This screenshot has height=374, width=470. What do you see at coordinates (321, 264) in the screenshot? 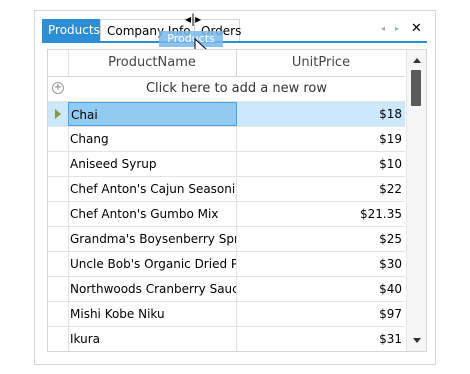
I see `cell-unitprice: $30` at bounding box center [321, 264].